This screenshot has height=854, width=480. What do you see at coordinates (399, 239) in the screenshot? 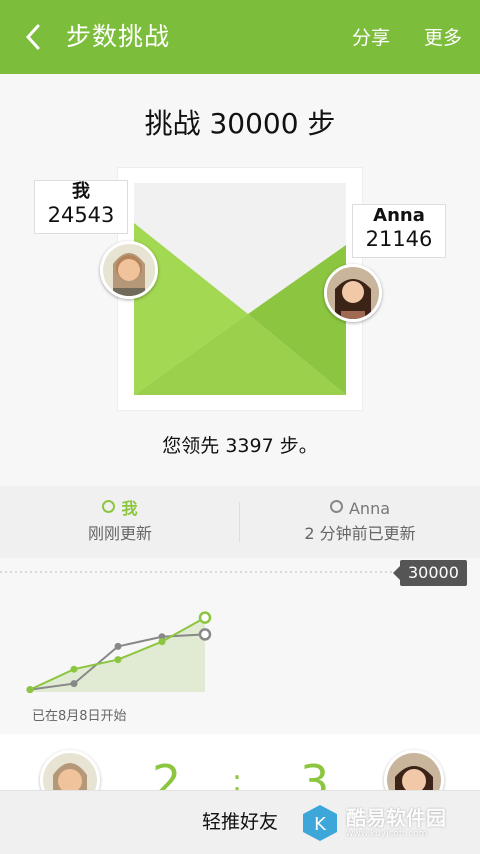
I see `anna-steps: 21146` at bounding box center [399, 239].